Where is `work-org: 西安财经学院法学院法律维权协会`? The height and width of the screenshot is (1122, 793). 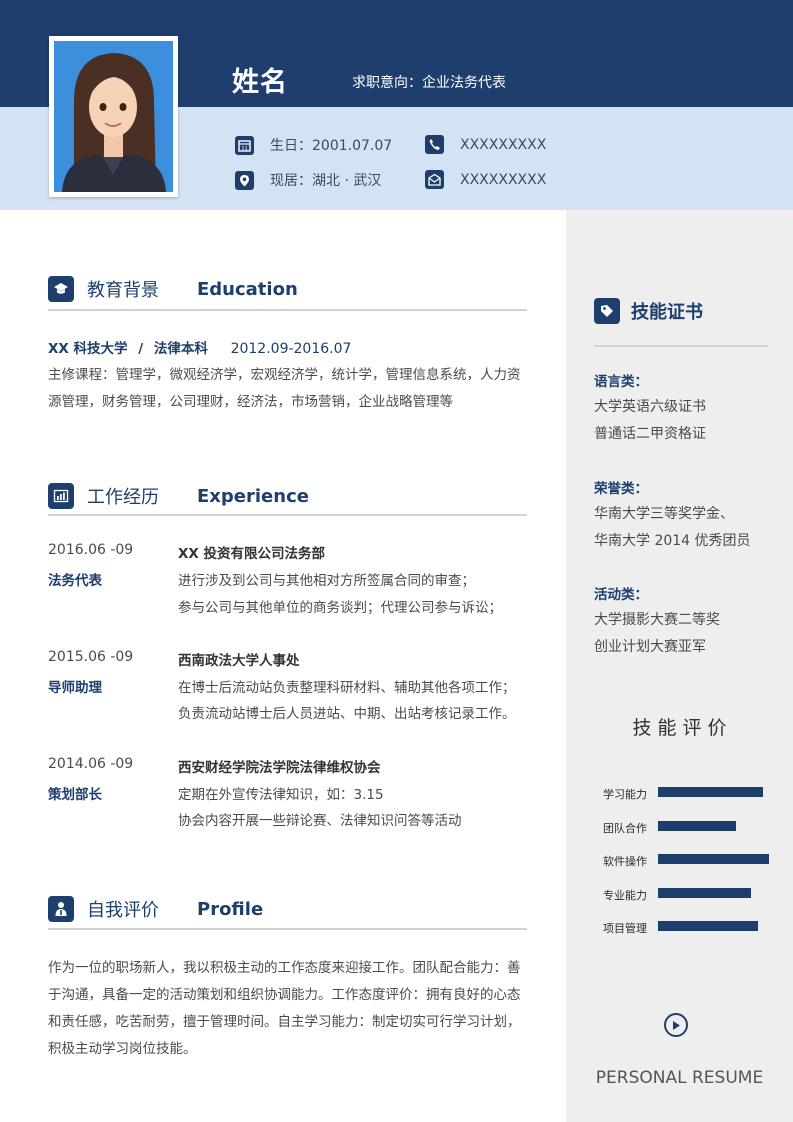 work-org: 西安财经学院法学院法律维权协会 is located at coordinates (279, 768).